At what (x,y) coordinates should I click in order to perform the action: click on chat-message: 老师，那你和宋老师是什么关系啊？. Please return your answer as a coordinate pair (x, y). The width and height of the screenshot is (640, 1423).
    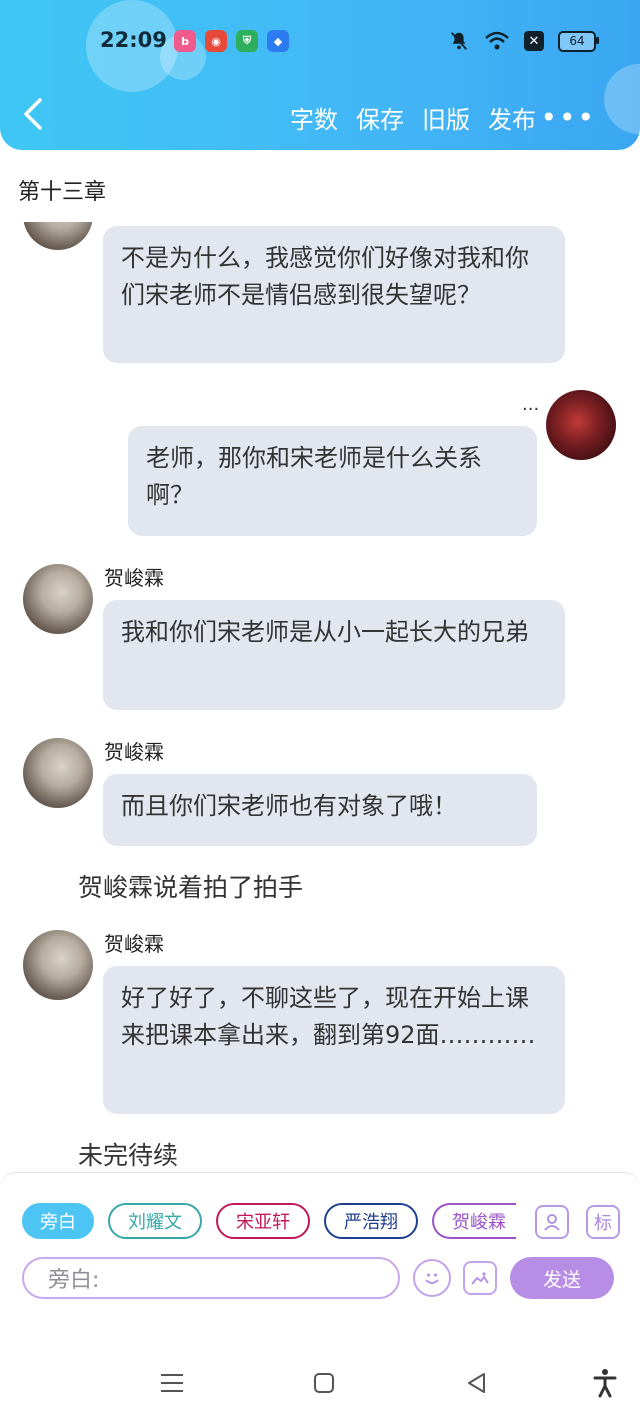
    Looking at the image, I should click on (332, 481).